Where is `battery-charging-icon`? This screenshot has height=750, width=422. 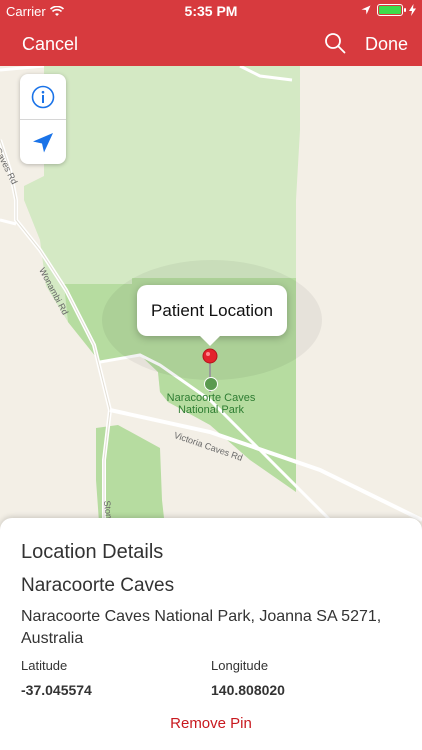 battery-charging-icon is located at coordinates (391, 10).